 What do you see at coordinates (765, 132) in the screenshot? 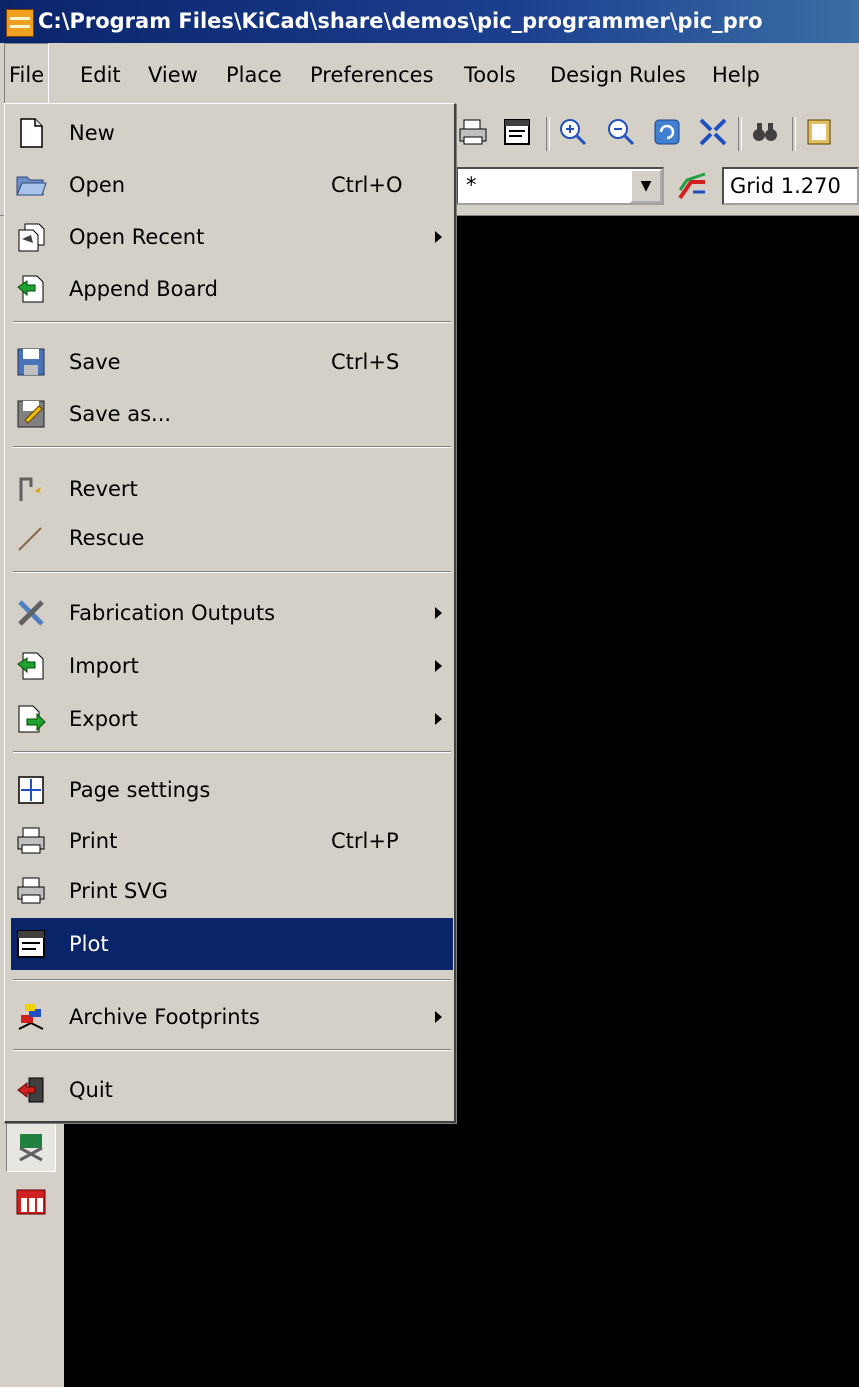
I see `find-icon` at bounding box center [765, 132].